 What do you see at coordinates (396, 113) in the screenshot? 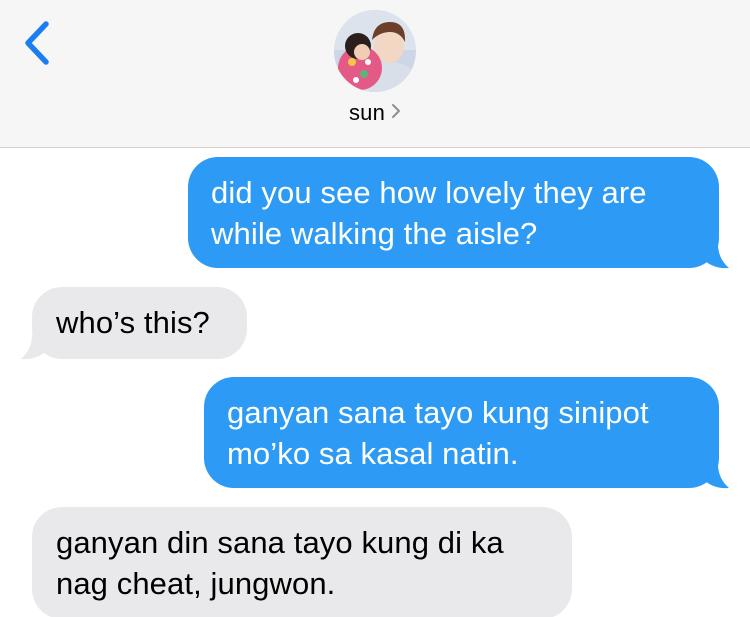
I see `chevron-right-icon` at bounding box center [396, 113].